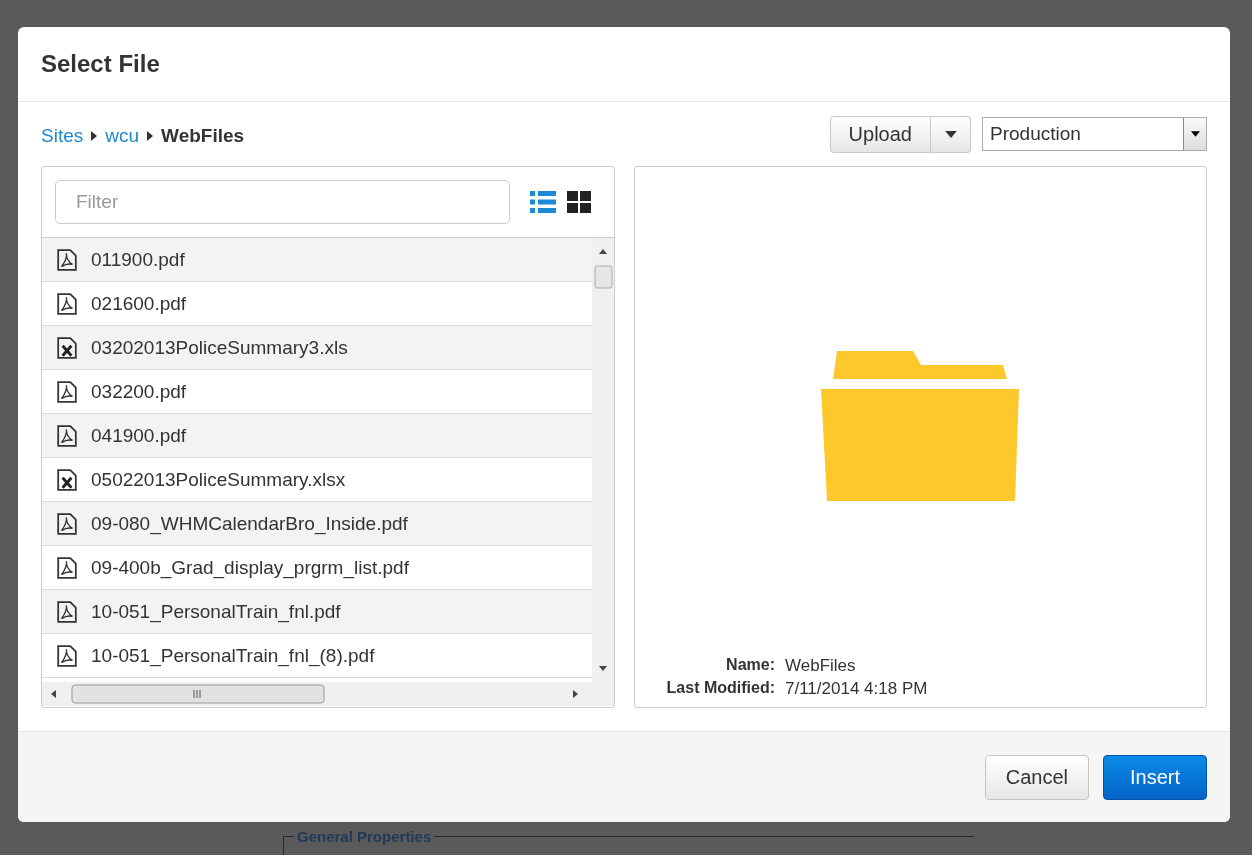 The image size is (1252, 855). What do you see at coordinates (122, 136) in the screenshot?
I see `breadcrumb-link: wcu` at bounding box center [122, 136].